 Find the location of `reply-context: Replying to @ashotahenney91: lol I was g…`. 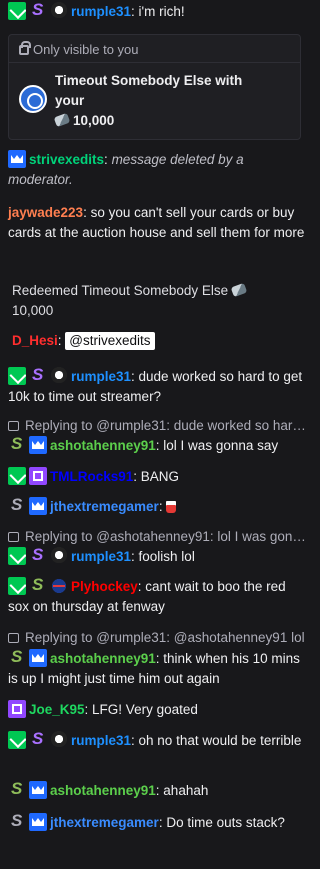

reply-context: Replying to @ashotahenney91: lol I was g… is located at coordinates (157, 537).